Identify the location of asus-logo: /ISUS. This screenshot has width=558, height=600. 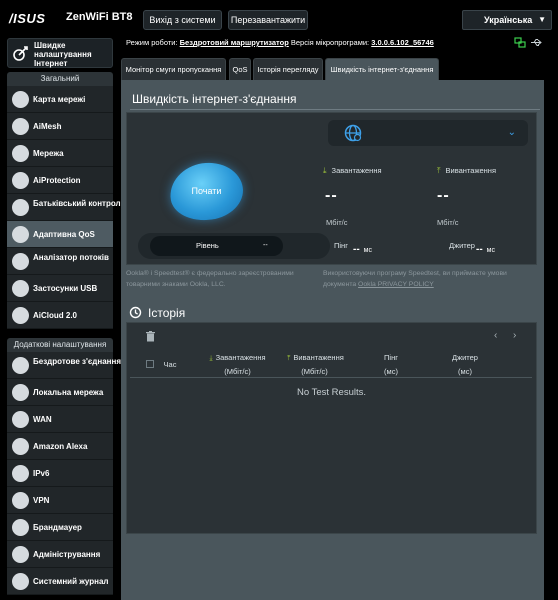
(27, 18).